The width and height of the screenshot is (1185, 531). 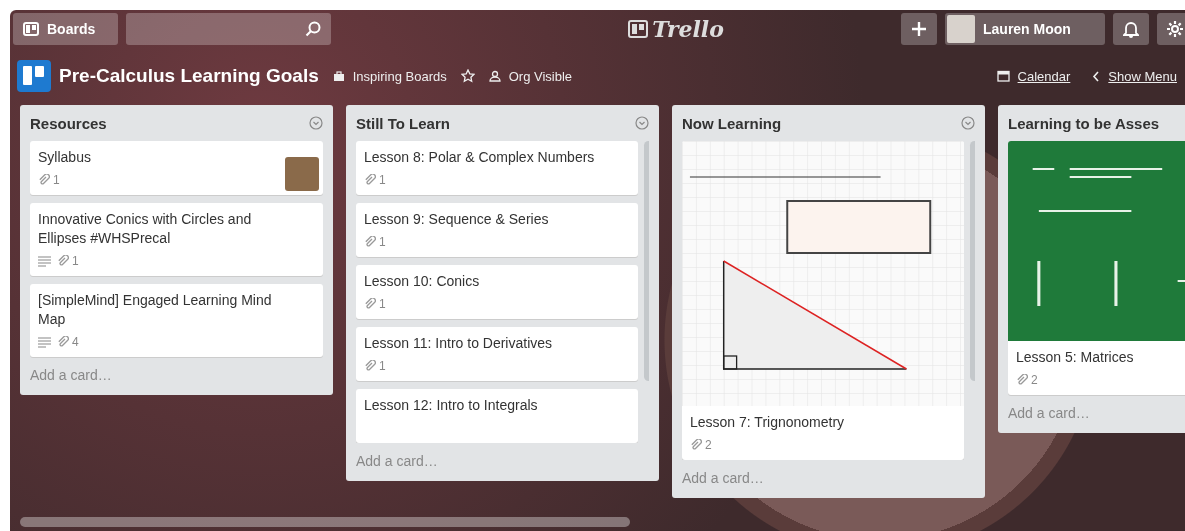 I want to click on board-title: Pre-Calculus Learning Goals, so click(x=189, y=76).